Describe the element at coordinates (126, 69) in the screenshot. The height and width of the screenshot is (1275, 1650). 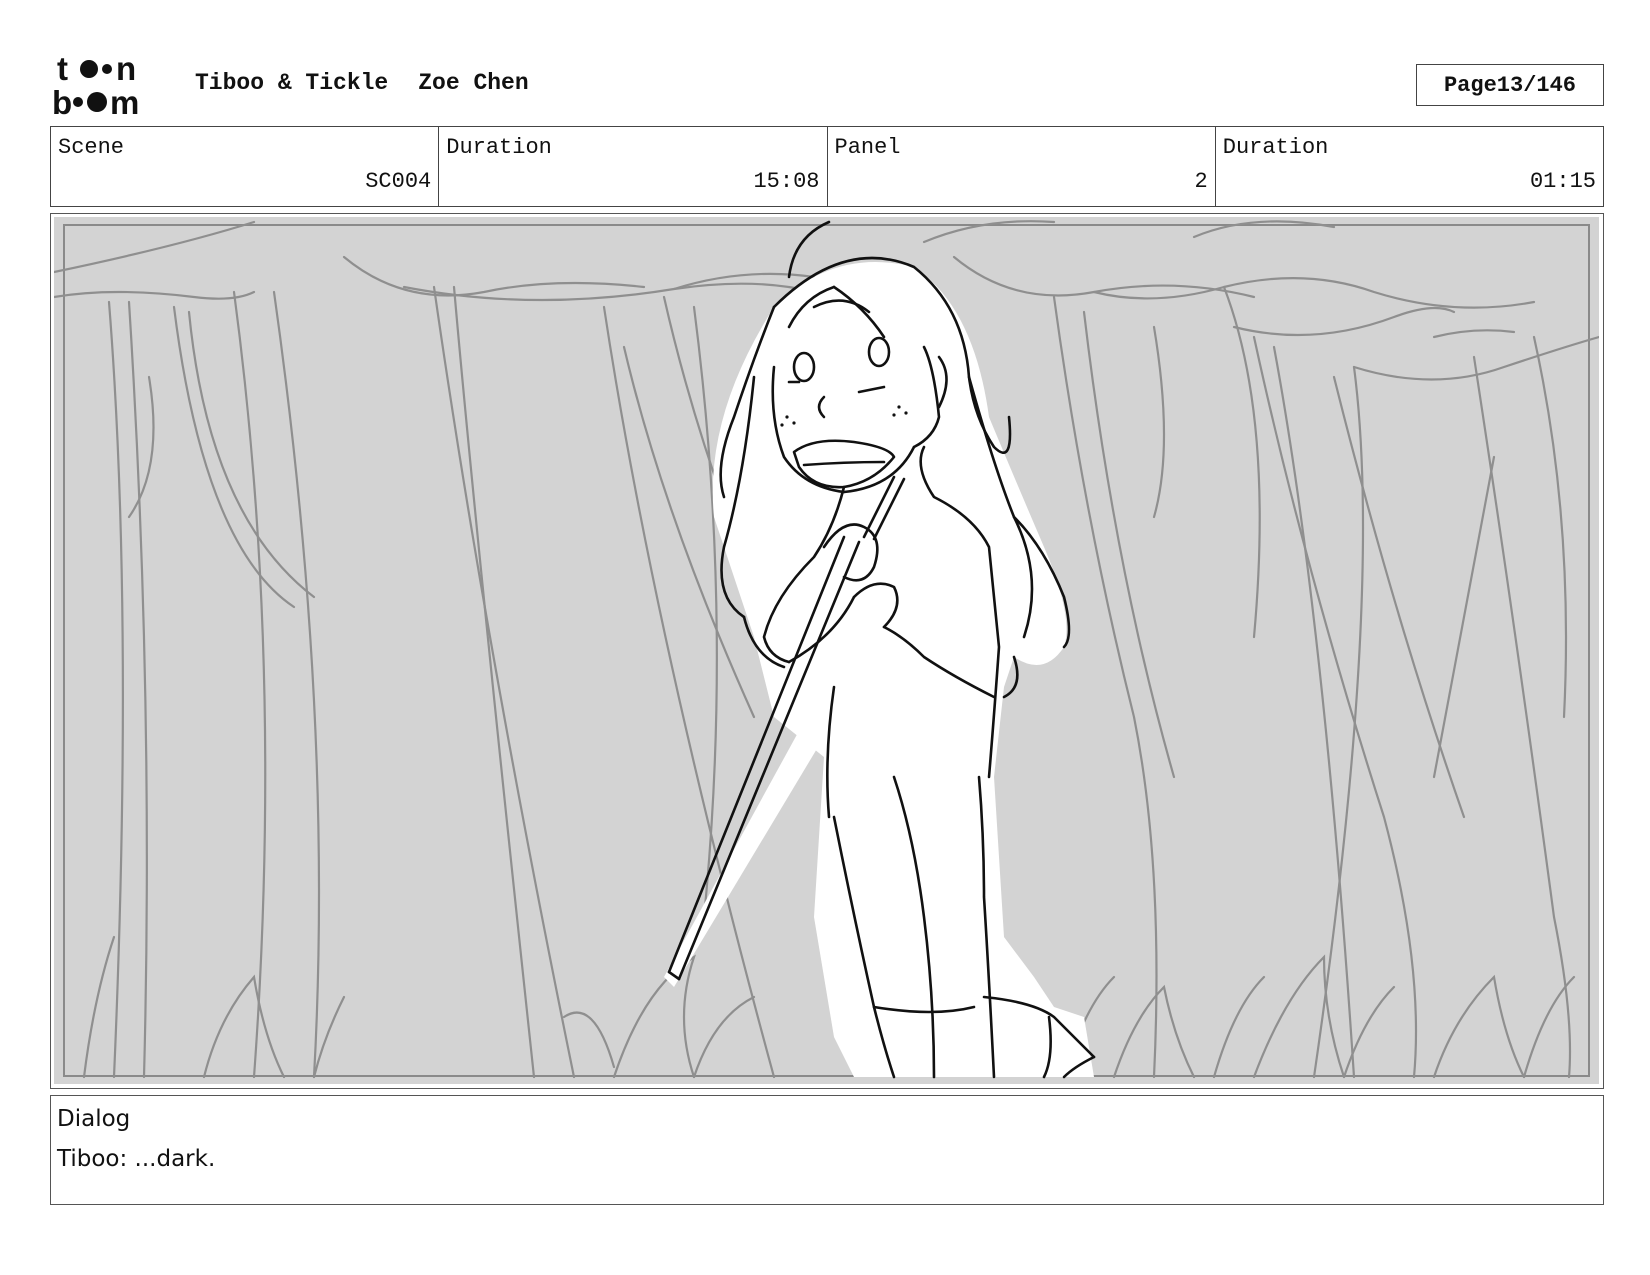
I see `svg-text: n` at that location.